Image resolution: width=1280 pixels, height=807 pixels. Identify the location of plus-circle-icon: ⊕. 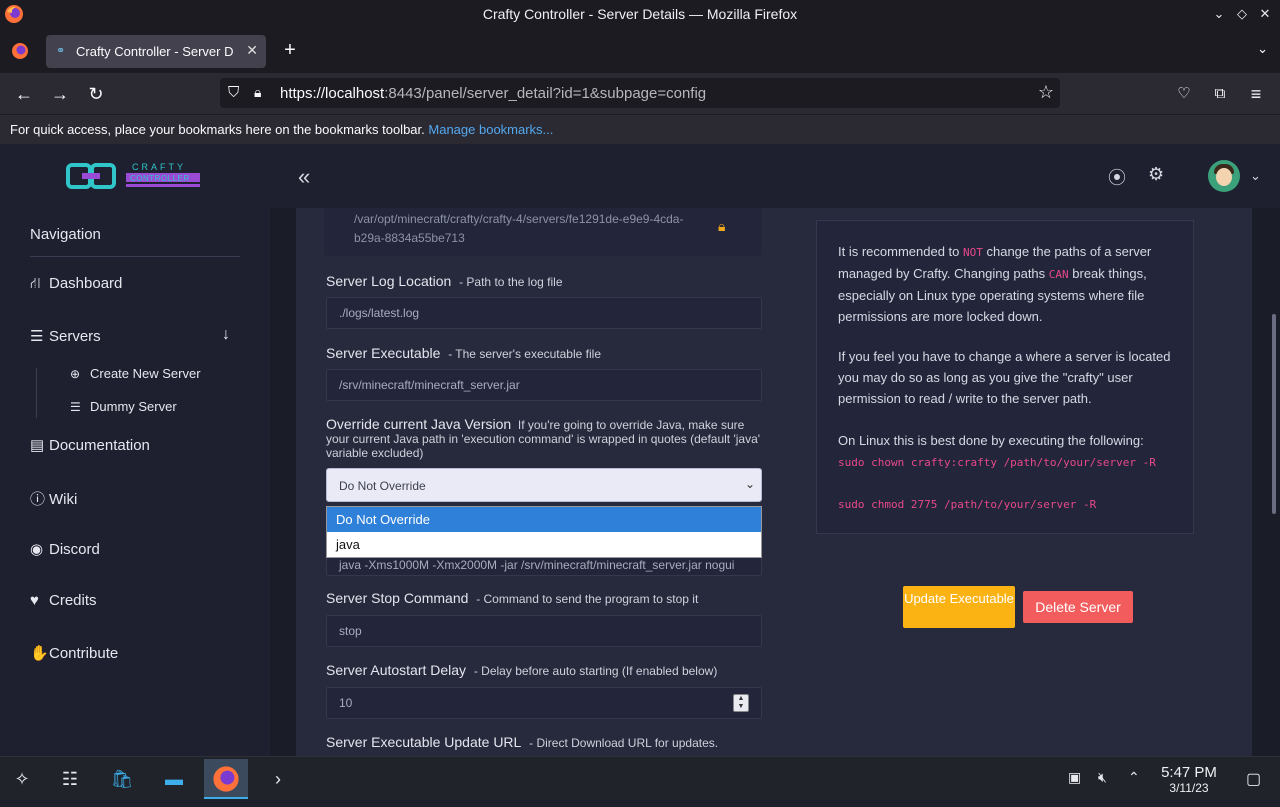
(75, 374).